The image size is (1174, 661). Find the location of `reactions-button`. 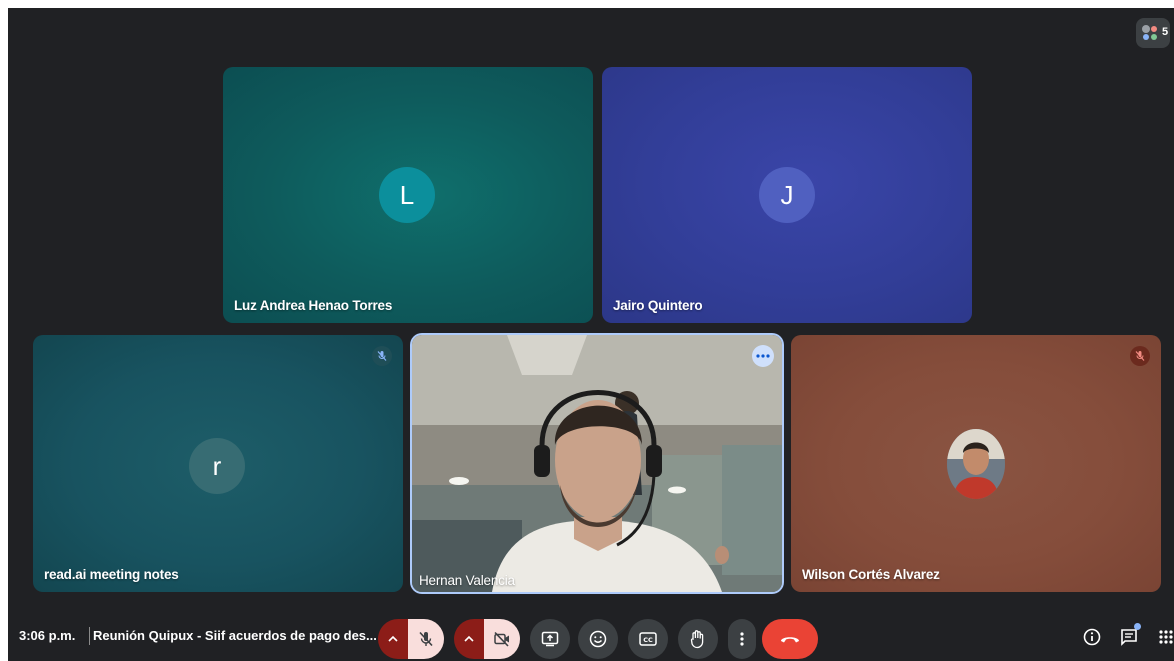

reactions-button is located at coordinates (598, 639).